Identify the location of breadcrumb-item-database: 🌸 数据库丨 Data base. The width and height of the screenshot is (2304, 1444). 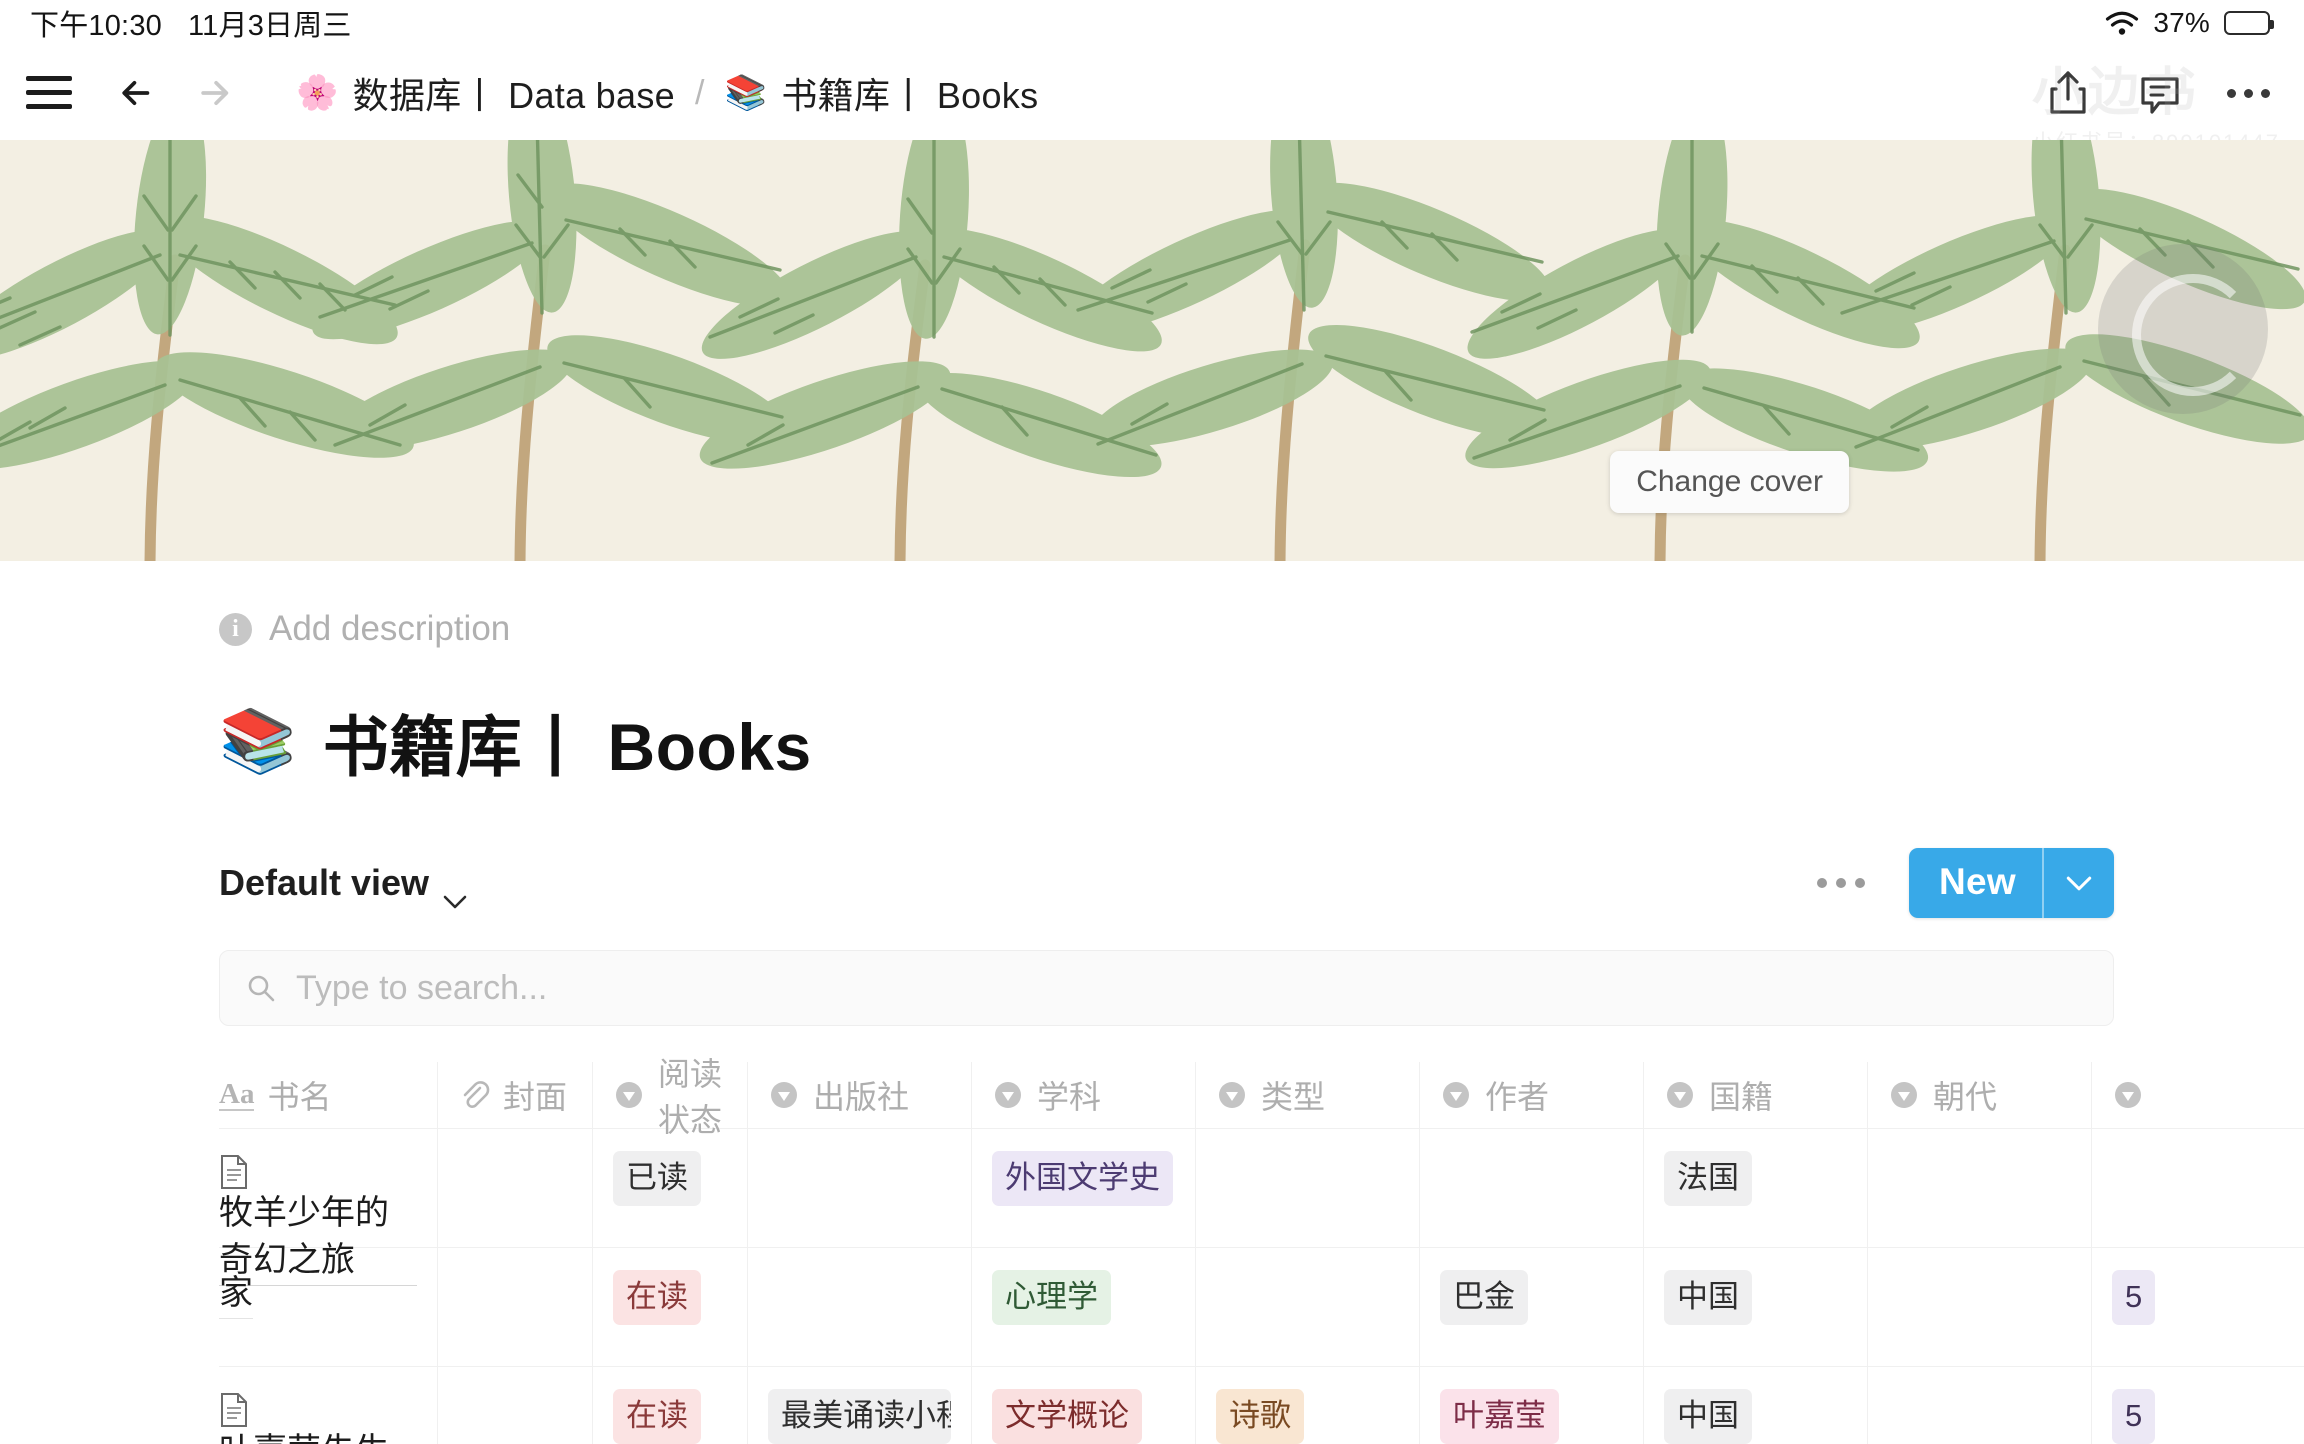
(485, 93).